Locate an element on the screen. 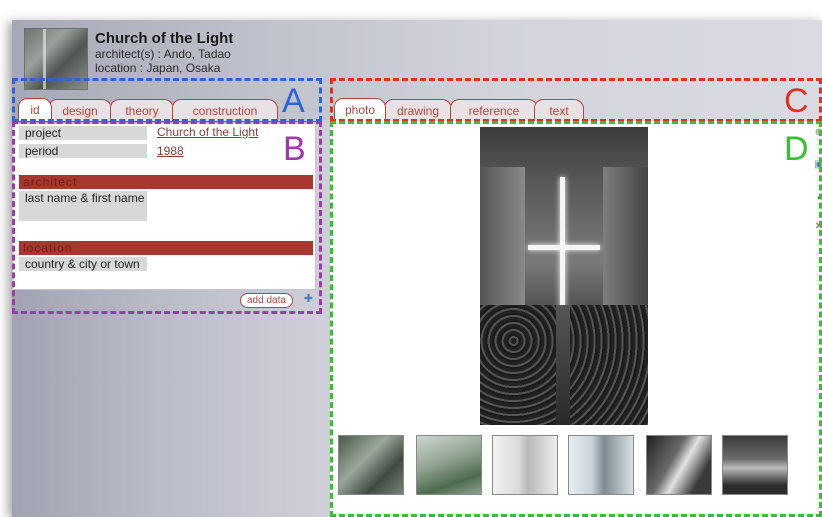  location-section-header: location is located at coordinates (166, 248).